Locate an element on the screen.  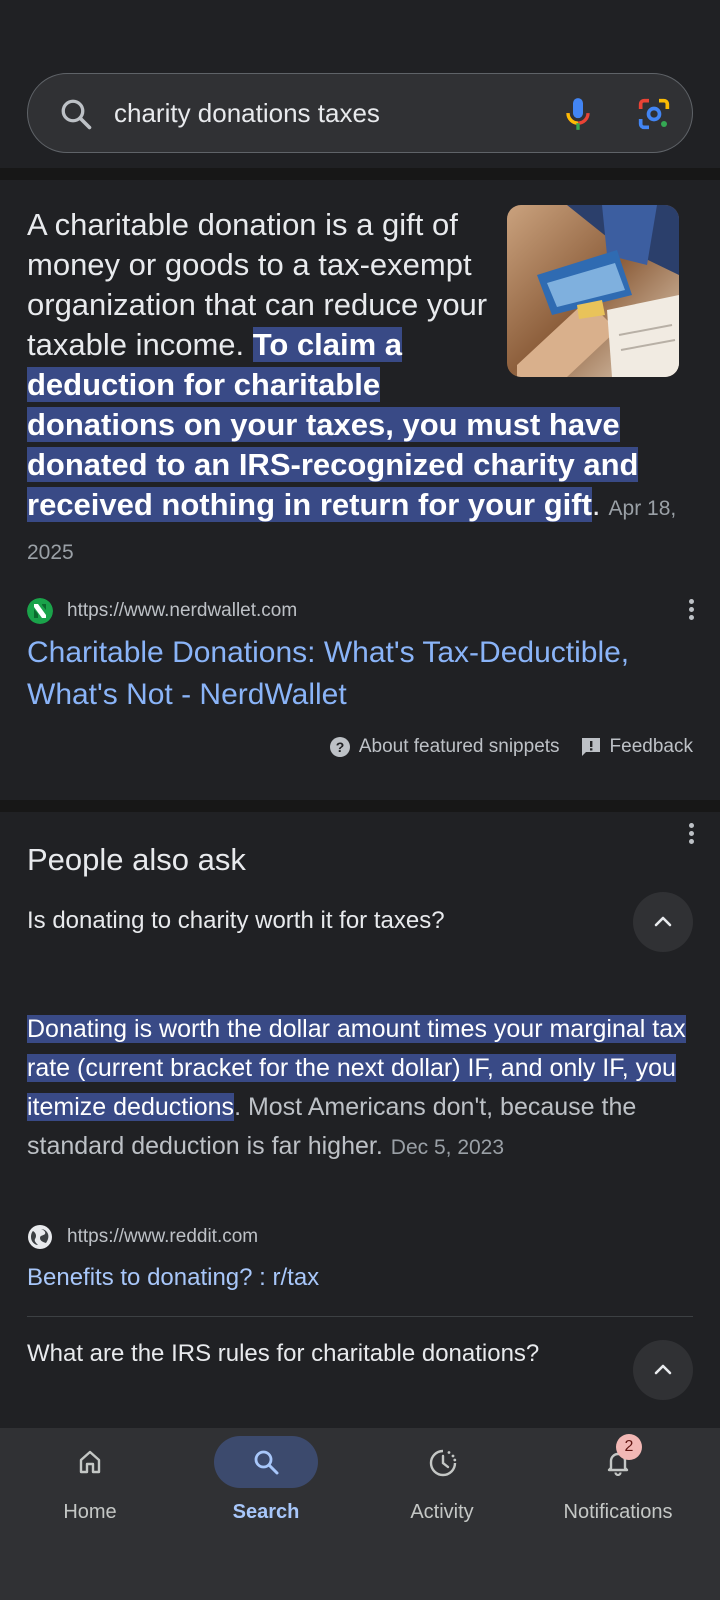
microphone-icon is located at coordinates (578, 114).